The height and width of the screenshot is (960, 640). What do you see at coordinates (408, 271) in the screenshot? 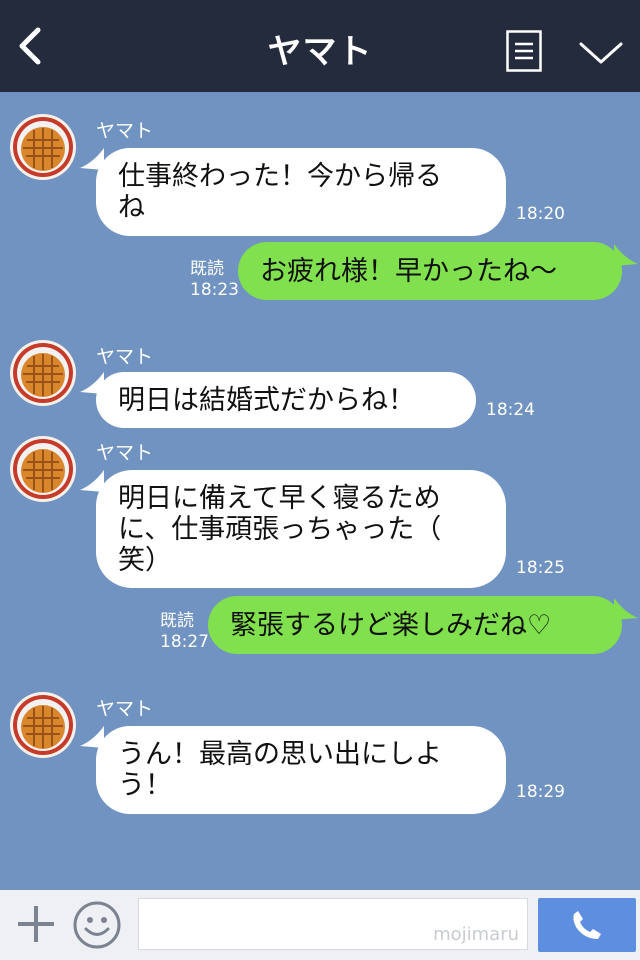
I see `message-text: お疲れ様！早かったね〜` at bounding box center [408, 271].